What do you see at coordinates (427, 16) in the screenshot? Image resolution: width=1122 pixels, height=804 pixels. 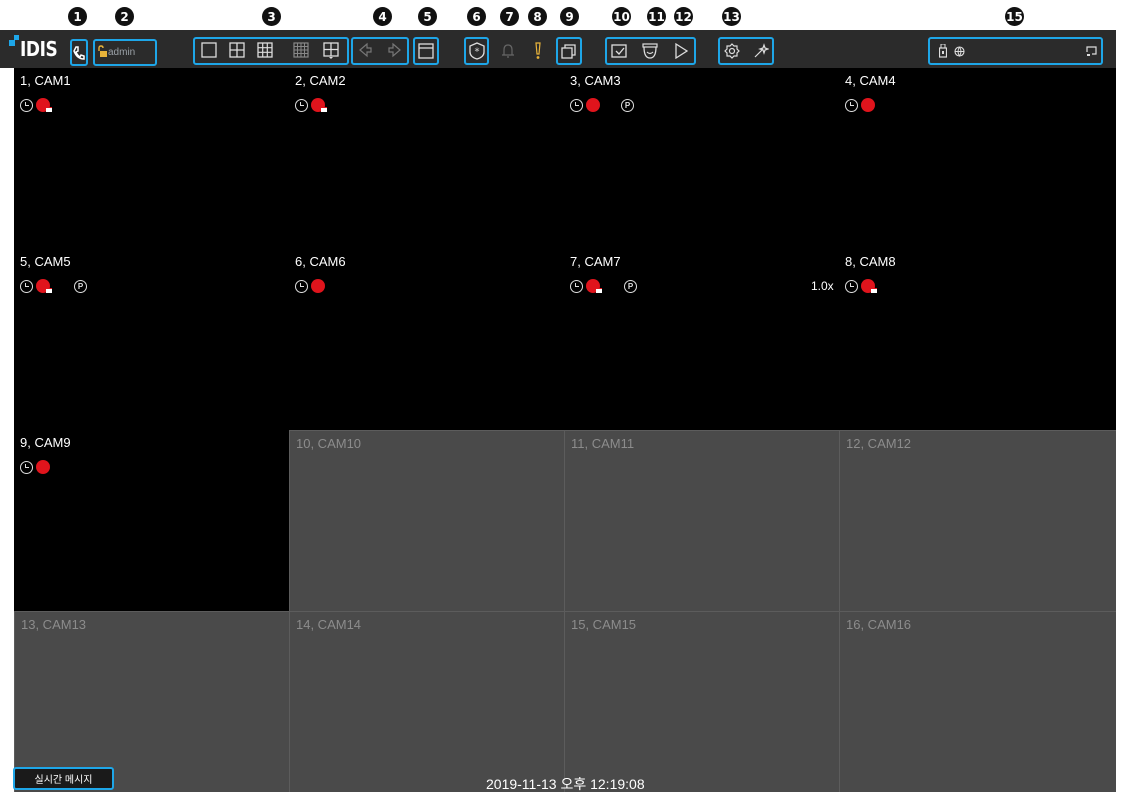 I see `callout-5: 5` at bounding box center [427, 16].